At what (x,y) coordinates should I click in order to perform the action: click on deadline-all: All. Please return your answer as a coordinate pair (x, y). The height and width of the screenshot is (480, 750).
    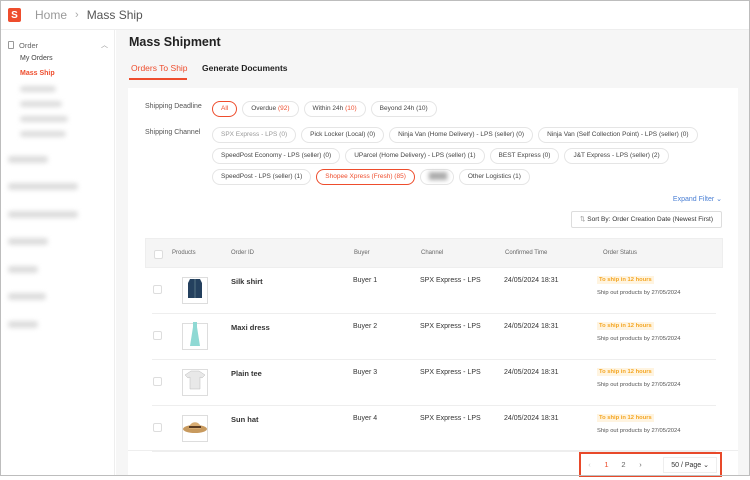
    Looking at the image, I should click on (225, 109).